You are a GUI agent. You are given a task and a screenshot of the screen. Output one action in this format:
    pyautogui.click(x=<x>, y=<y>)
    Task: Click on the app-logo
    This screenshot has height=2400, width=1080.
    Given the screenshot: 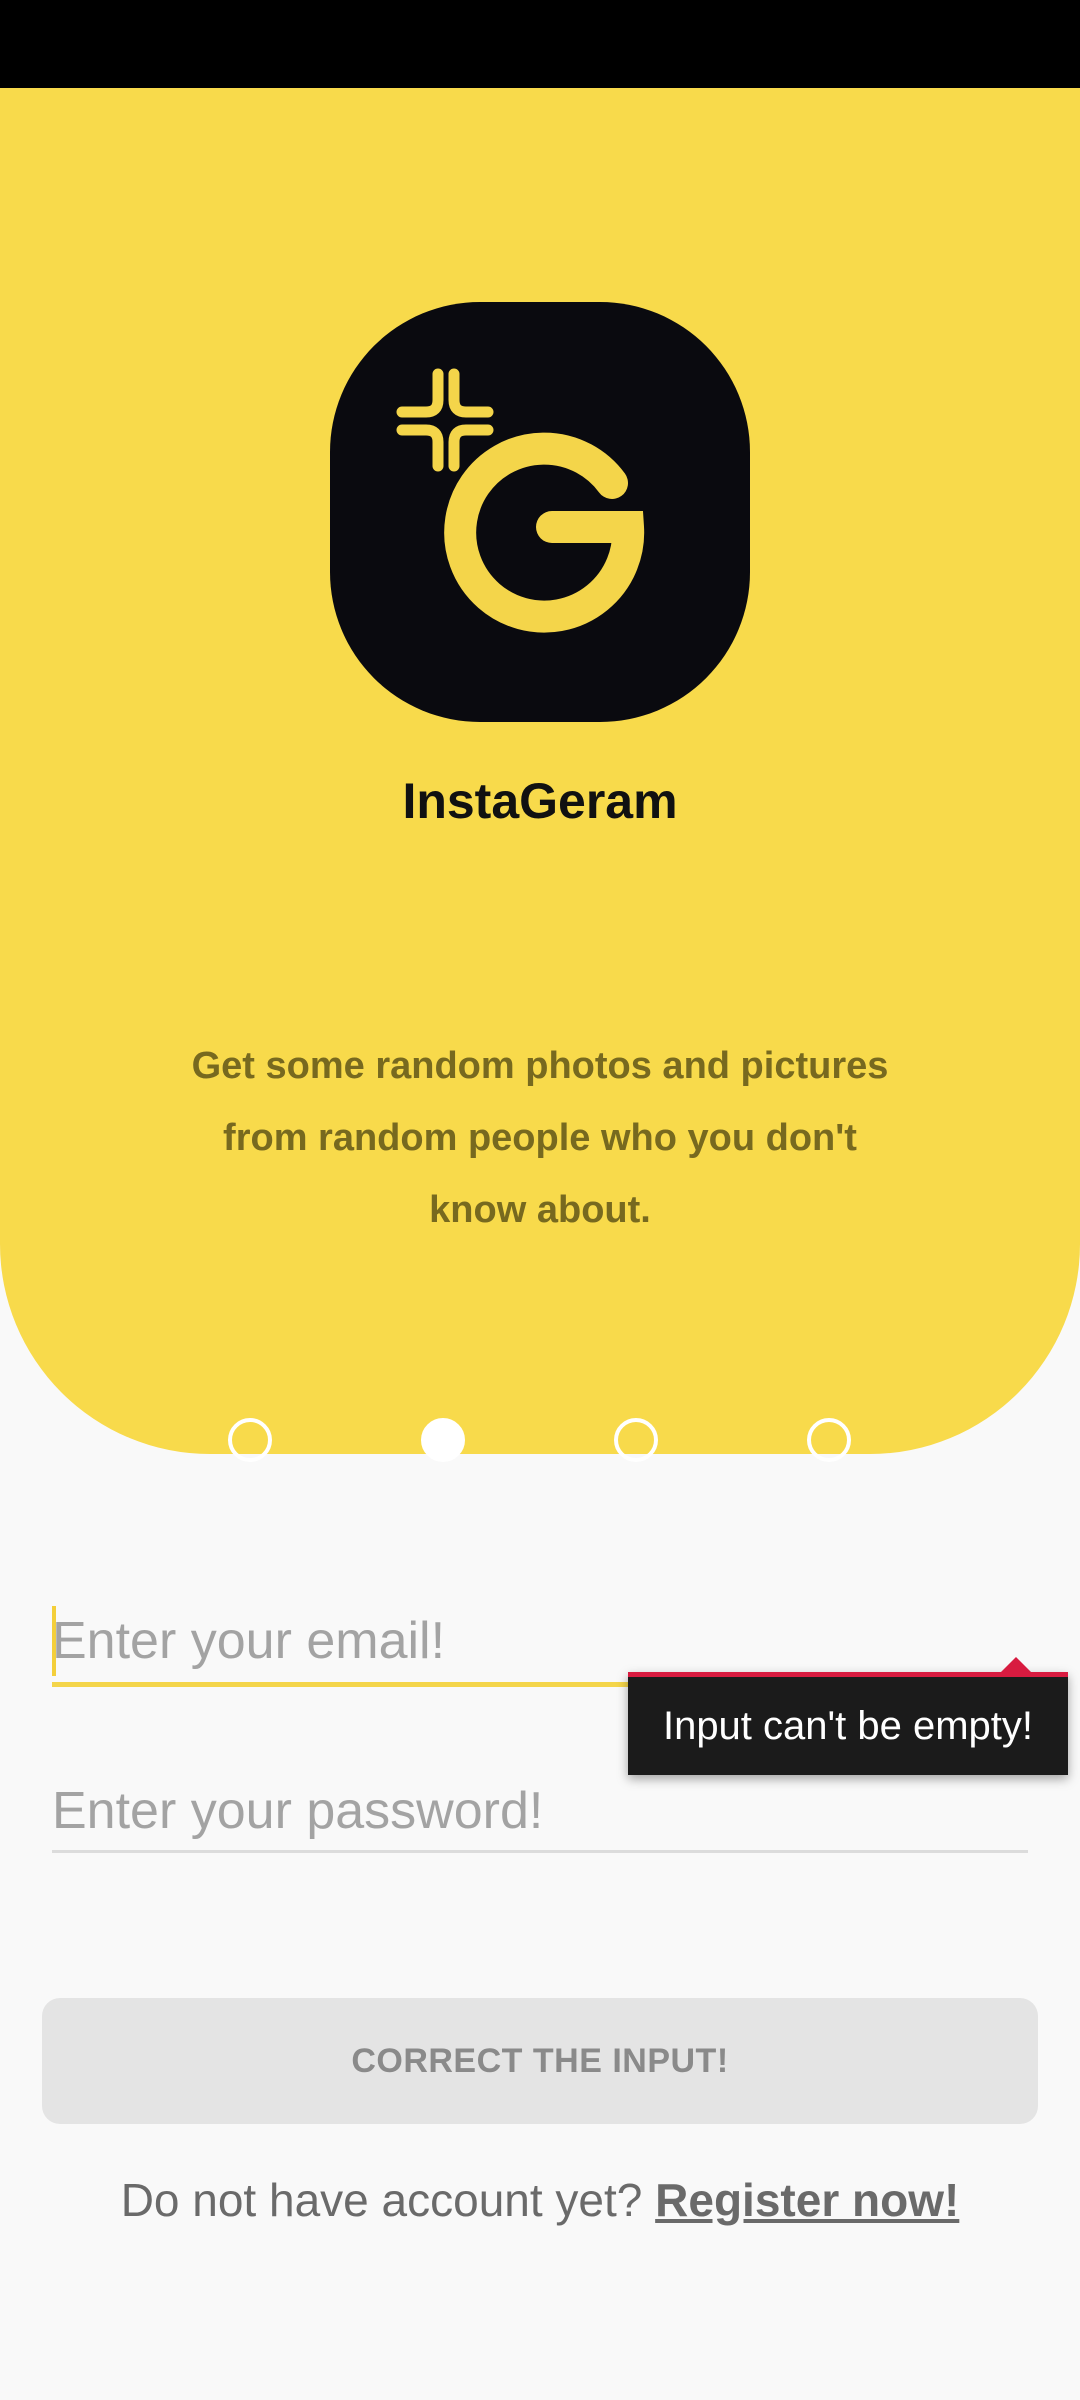 What is the action you would take?
    pyautogui.click(x=540, y=512)
    